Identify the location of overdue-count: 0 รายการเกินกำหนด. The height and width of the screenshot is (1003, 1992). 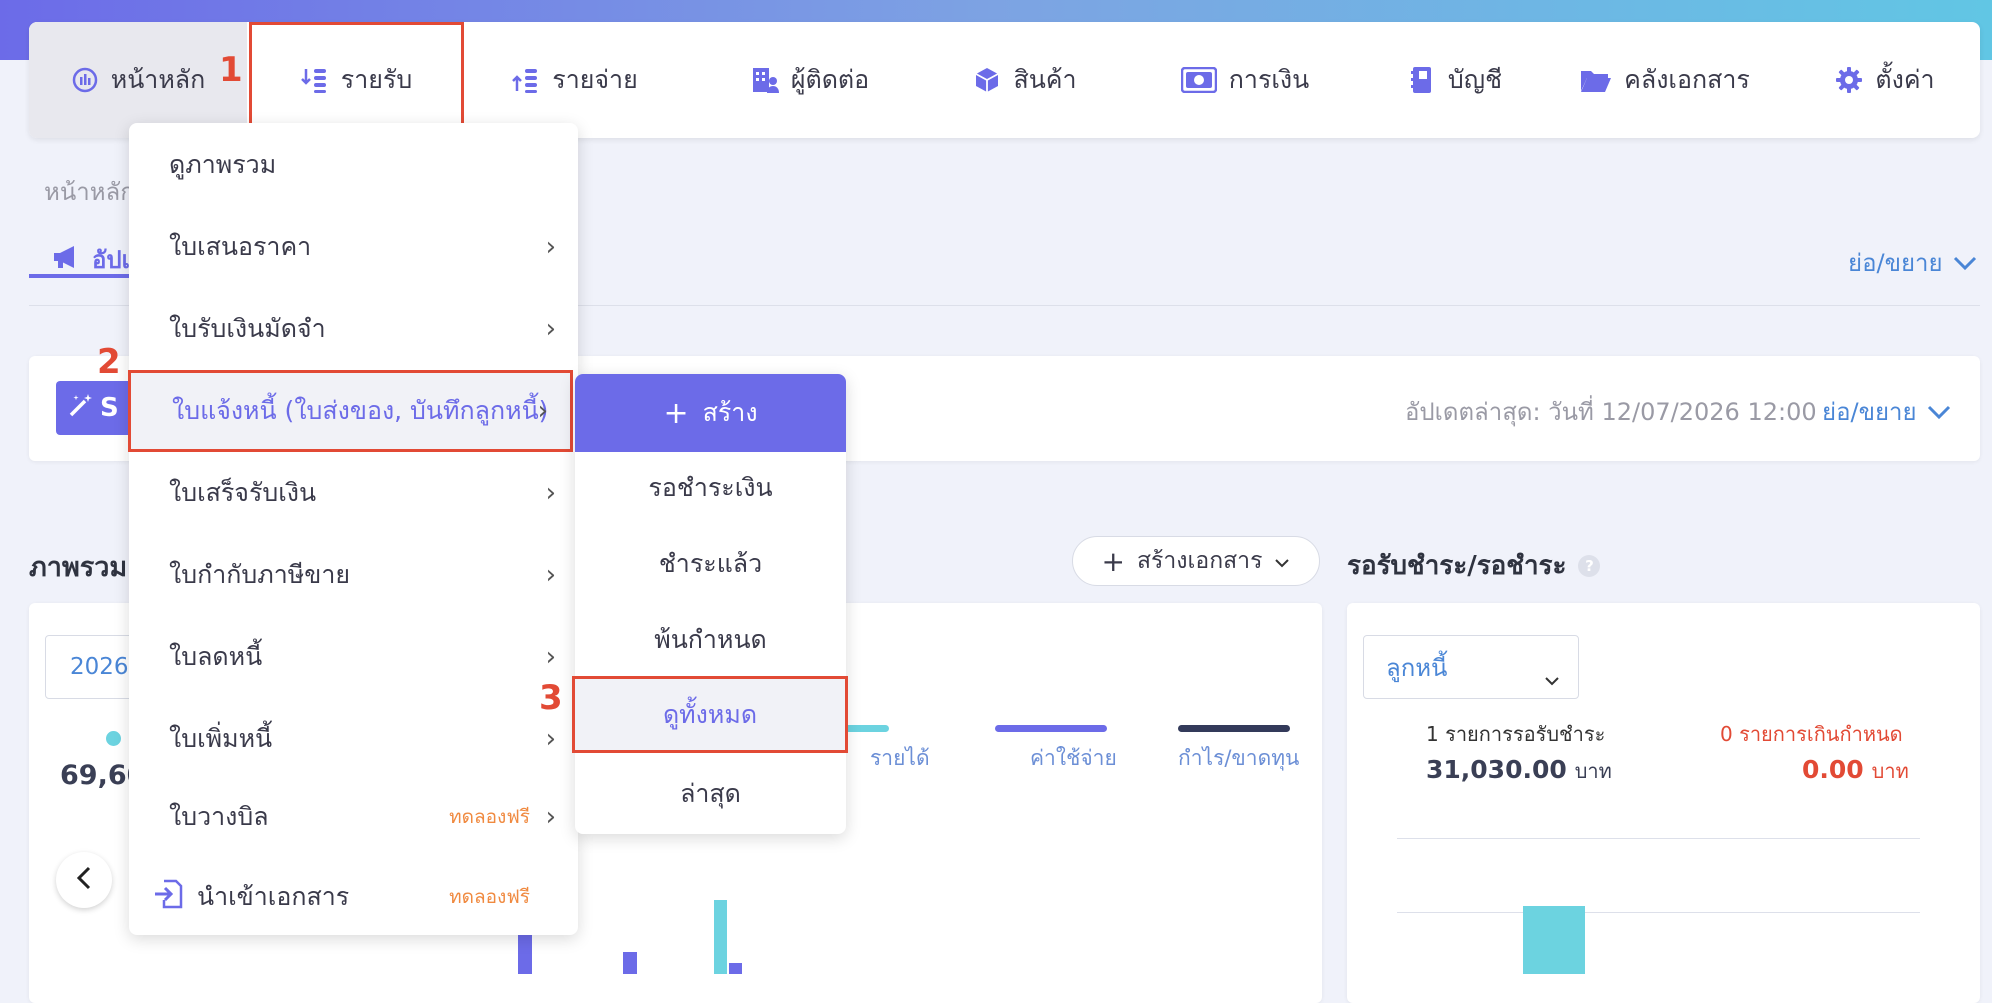
(1811, 734).